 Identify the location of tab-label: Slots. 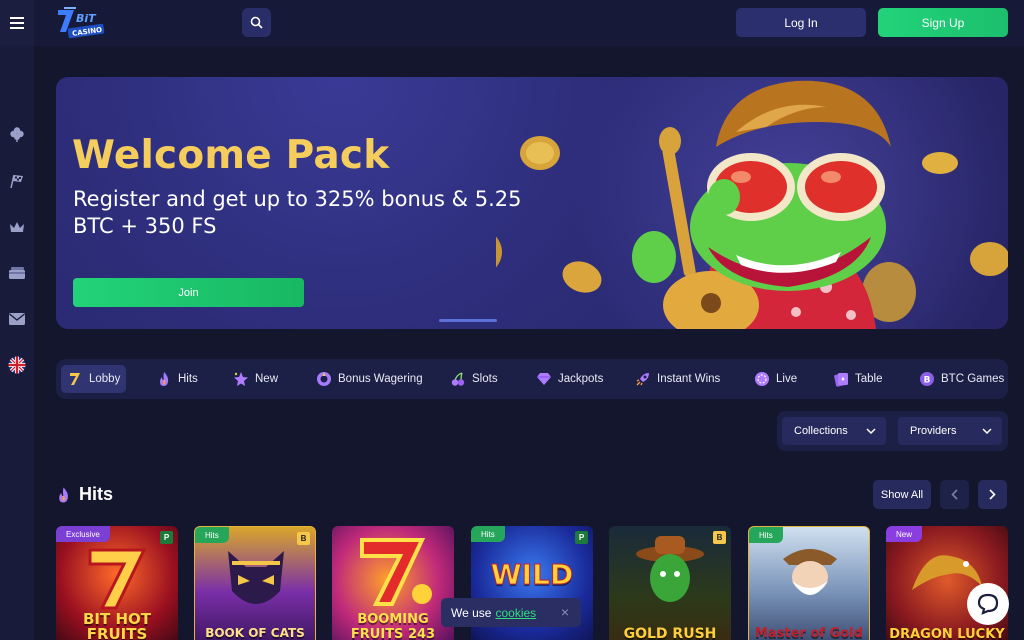
(485, 379).